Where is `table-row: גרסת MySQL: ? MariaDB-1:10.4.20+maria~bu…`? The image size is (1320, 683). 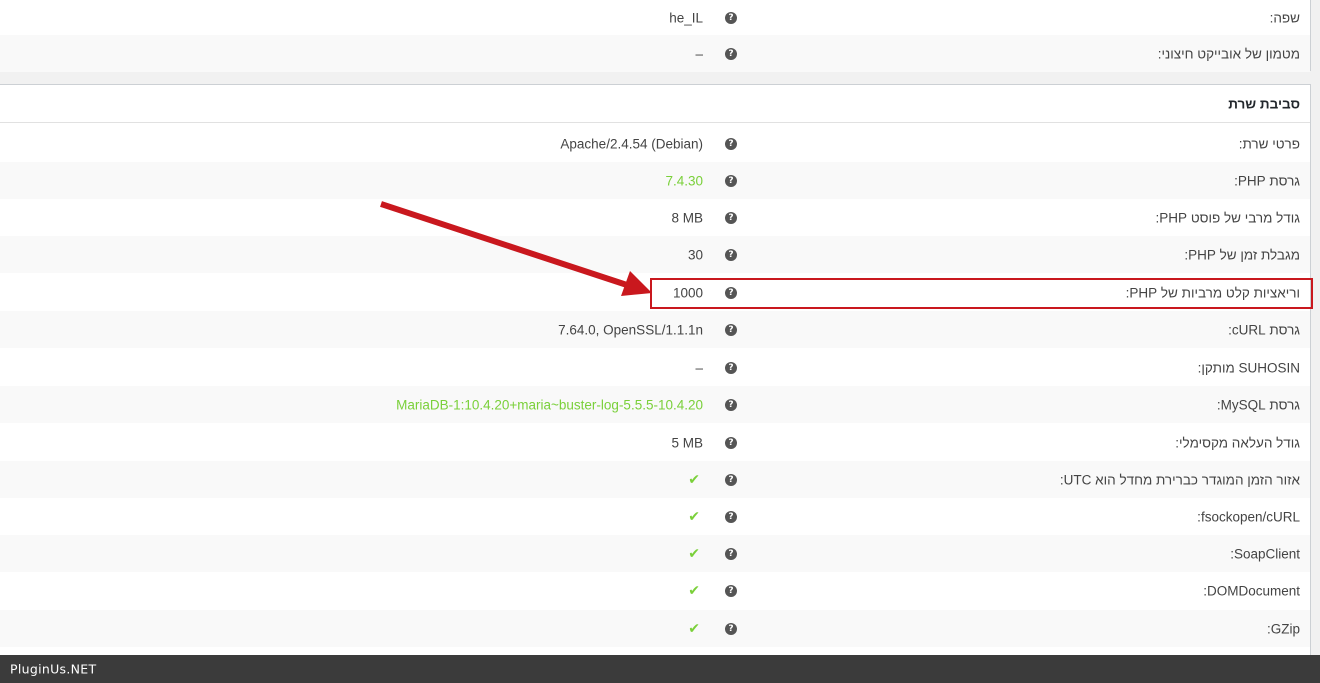 table-row: גרסת MySQL: ? MariaDB-1:10.4.20+maria~bu… is located at coordinates (655, 404).